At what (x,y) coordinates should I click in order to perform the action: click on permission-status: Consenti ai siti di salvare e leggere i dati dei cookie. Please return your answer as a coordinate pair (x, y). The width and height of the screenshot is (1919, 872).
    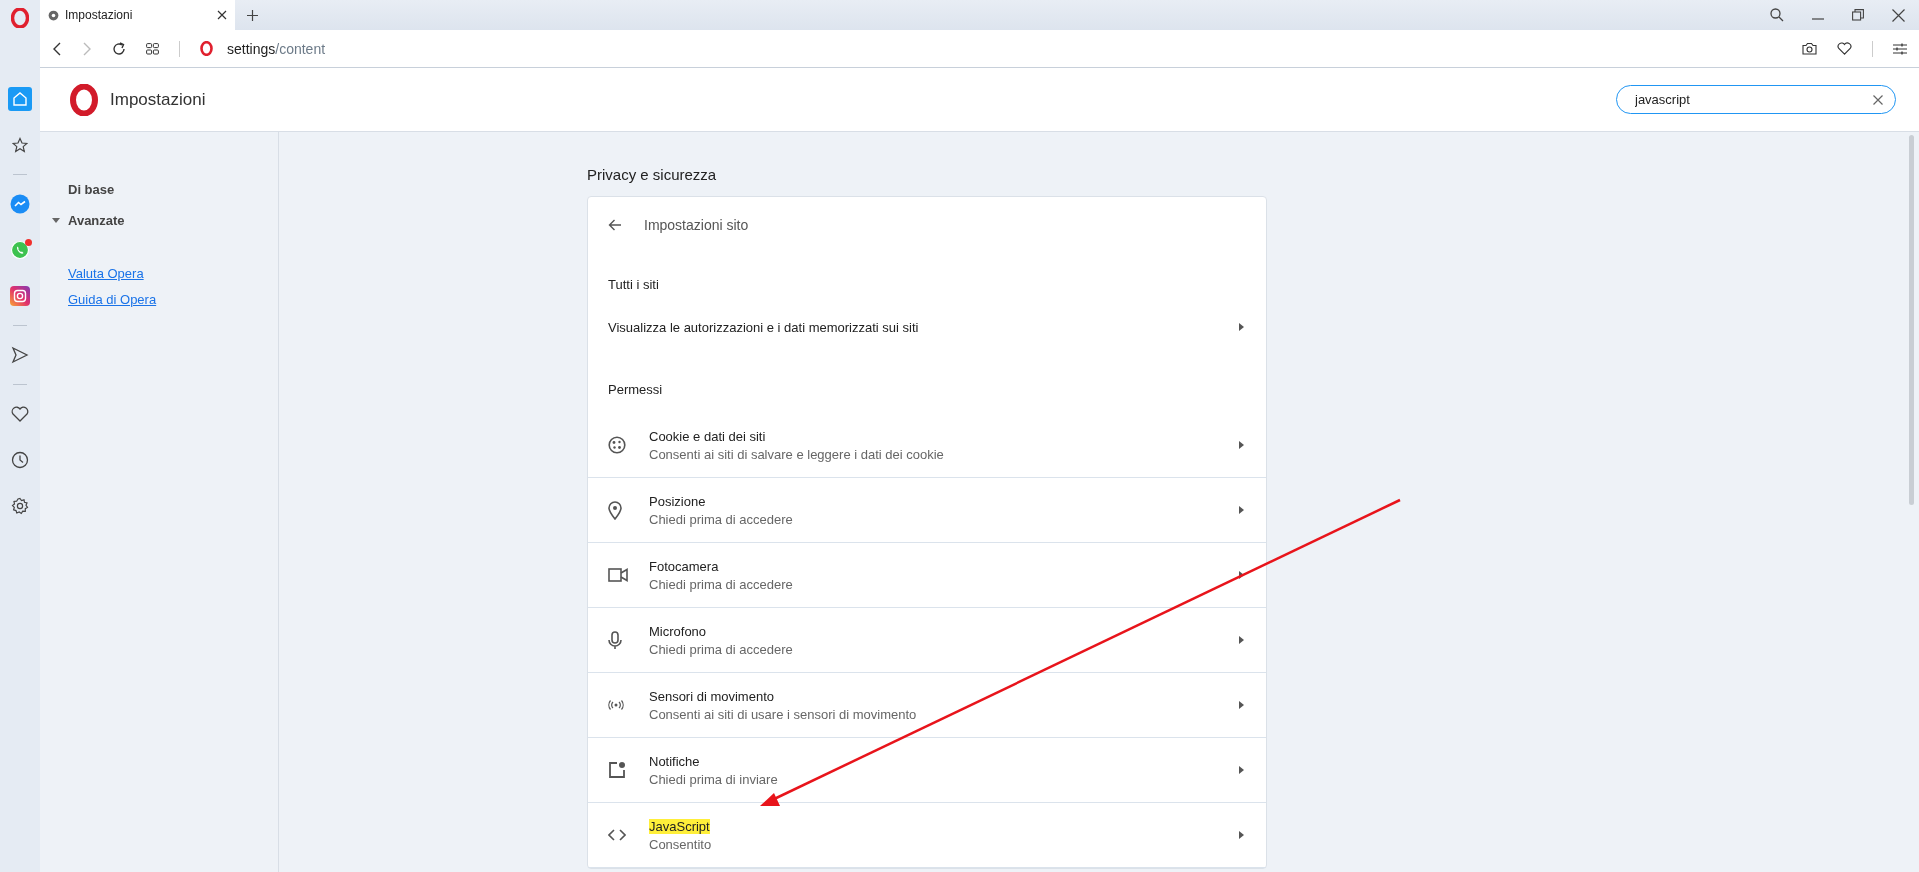
    Looking at the image, I should click on (796, 454).